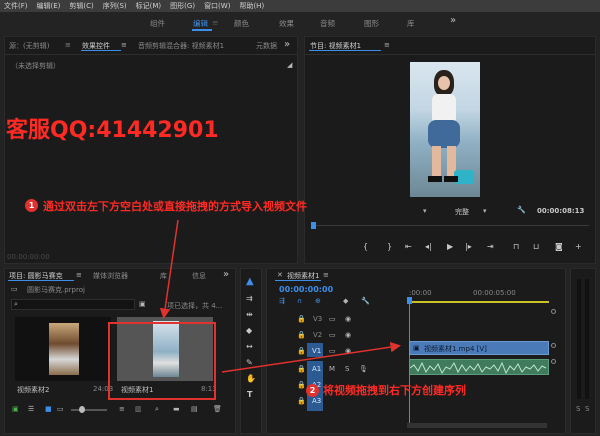 The width and height of the screenshot is (600, 436). I want to click on arrow-to-timeline, so click(311, 357).